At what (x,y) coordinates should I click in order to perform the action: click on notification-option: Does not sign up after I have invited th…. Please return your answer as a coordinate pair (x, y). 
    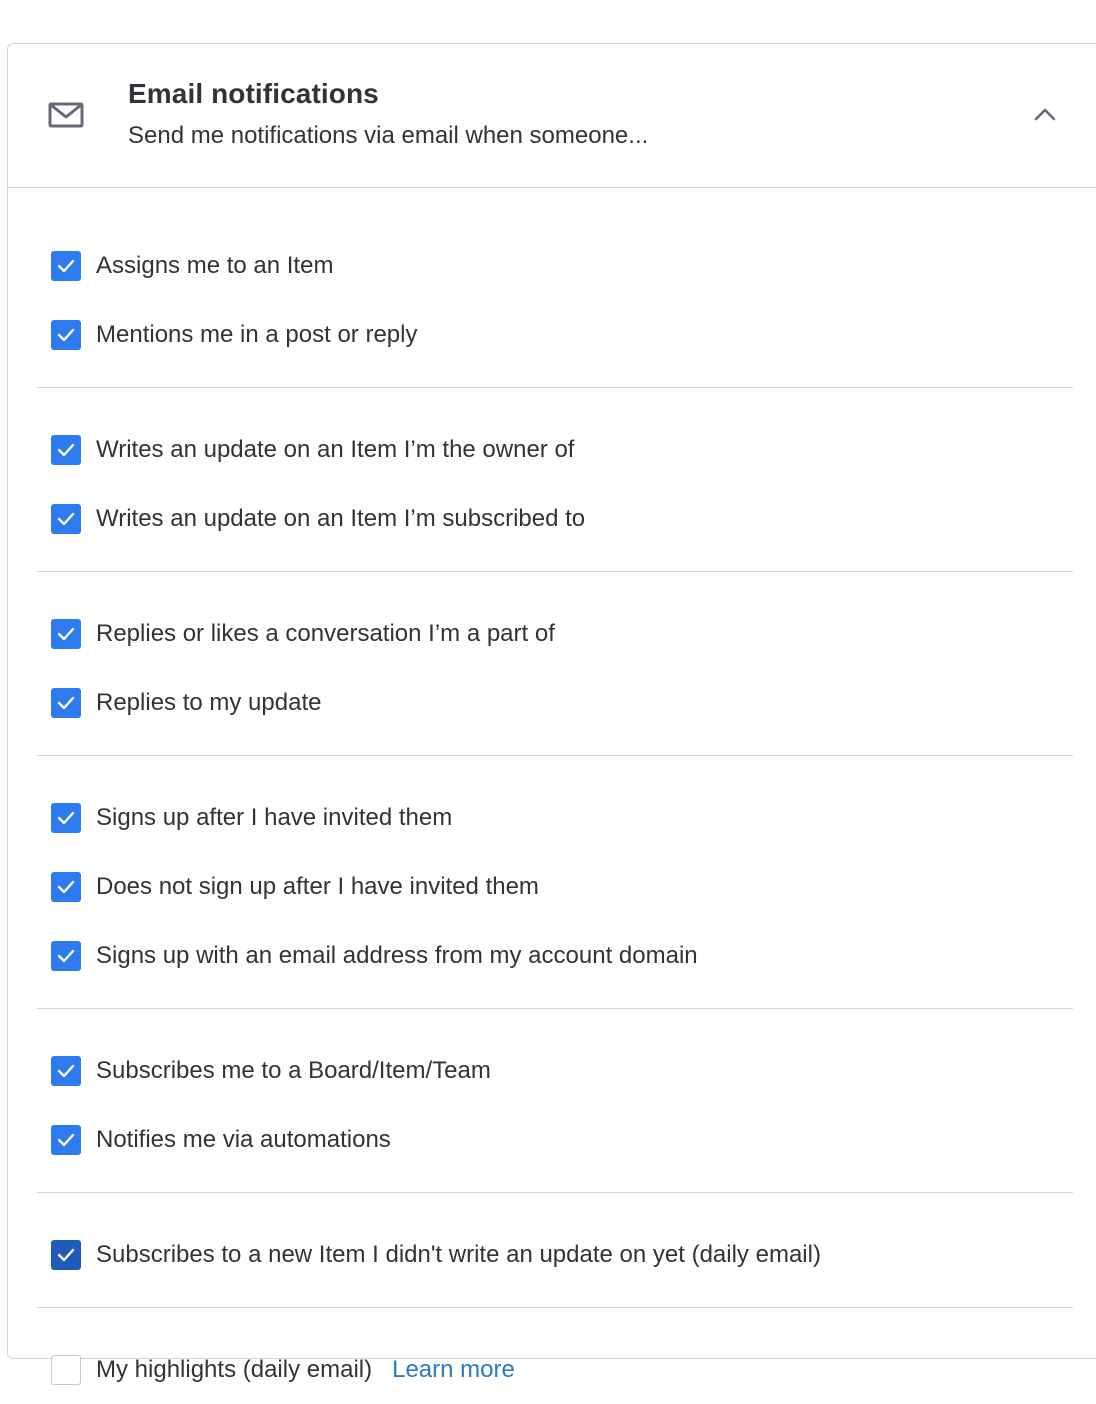
    Looking at the image, I should click on (555, 886).